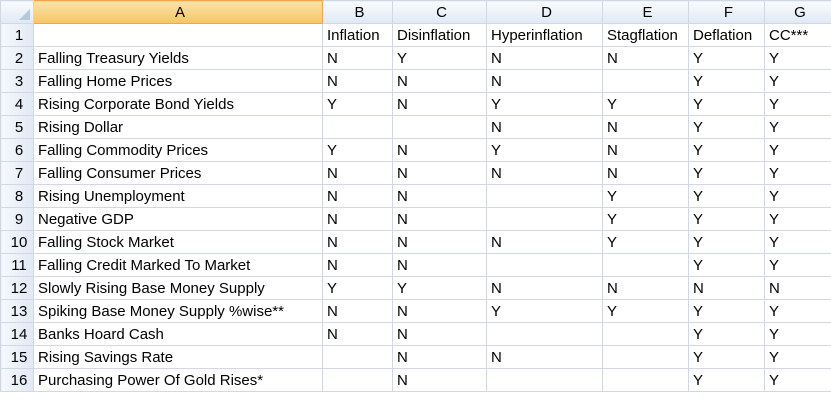 This screenshot has width=831, height=411. I want to click on header-cell-stagflation: Stagflation, so click(645, 35).